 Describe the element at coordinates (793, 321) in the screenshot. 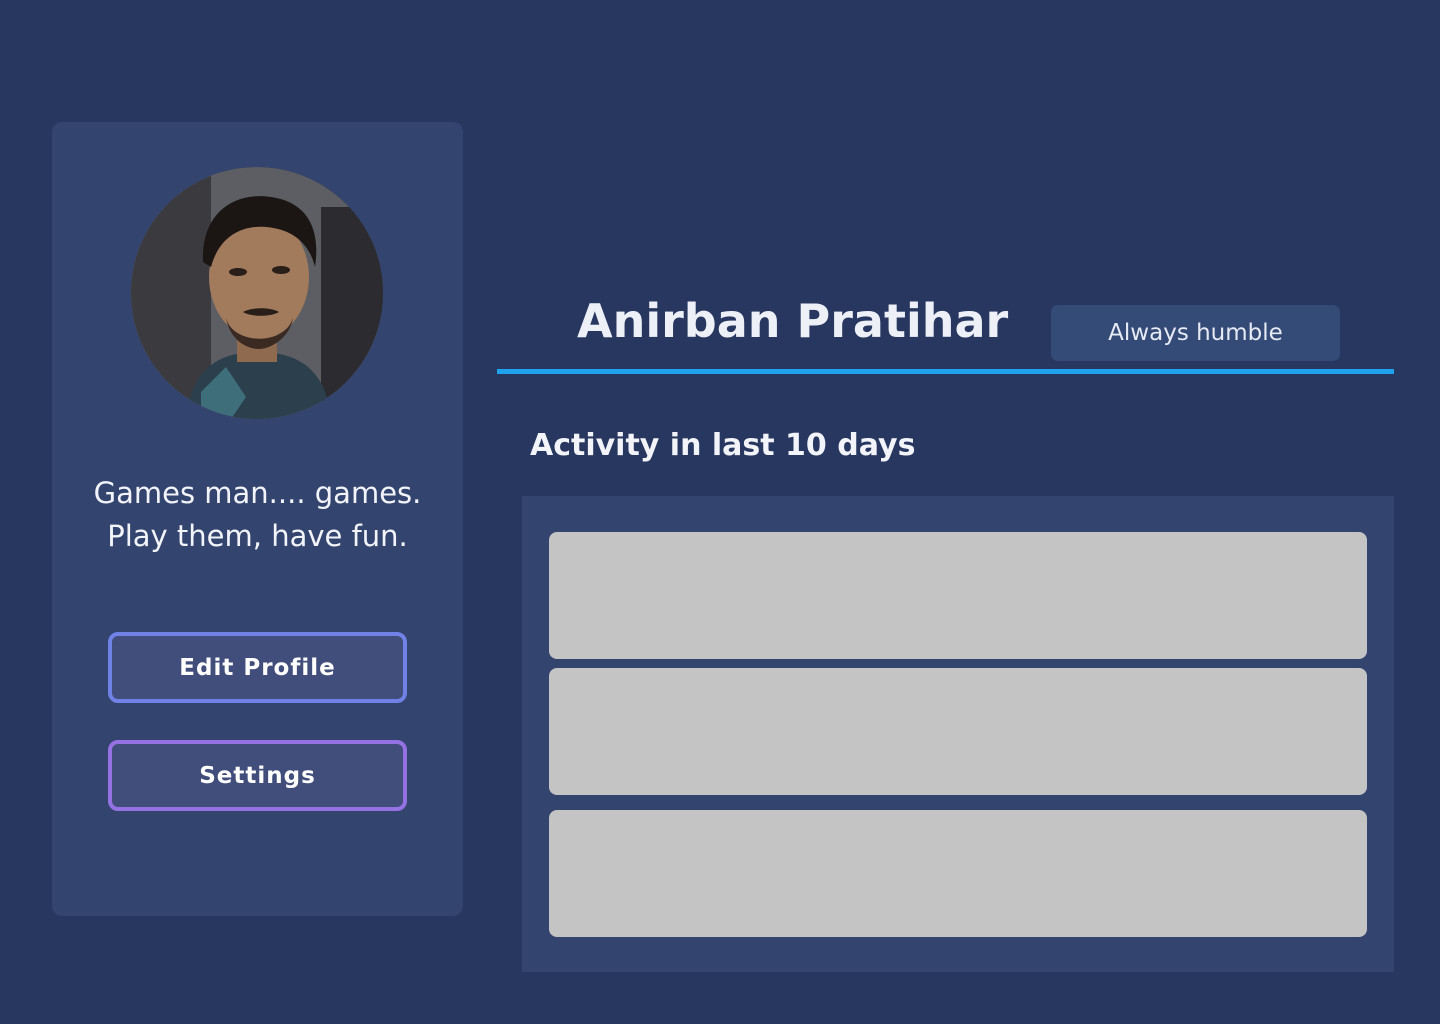

I see `profile-name: Anirban Pratihar` at that location.